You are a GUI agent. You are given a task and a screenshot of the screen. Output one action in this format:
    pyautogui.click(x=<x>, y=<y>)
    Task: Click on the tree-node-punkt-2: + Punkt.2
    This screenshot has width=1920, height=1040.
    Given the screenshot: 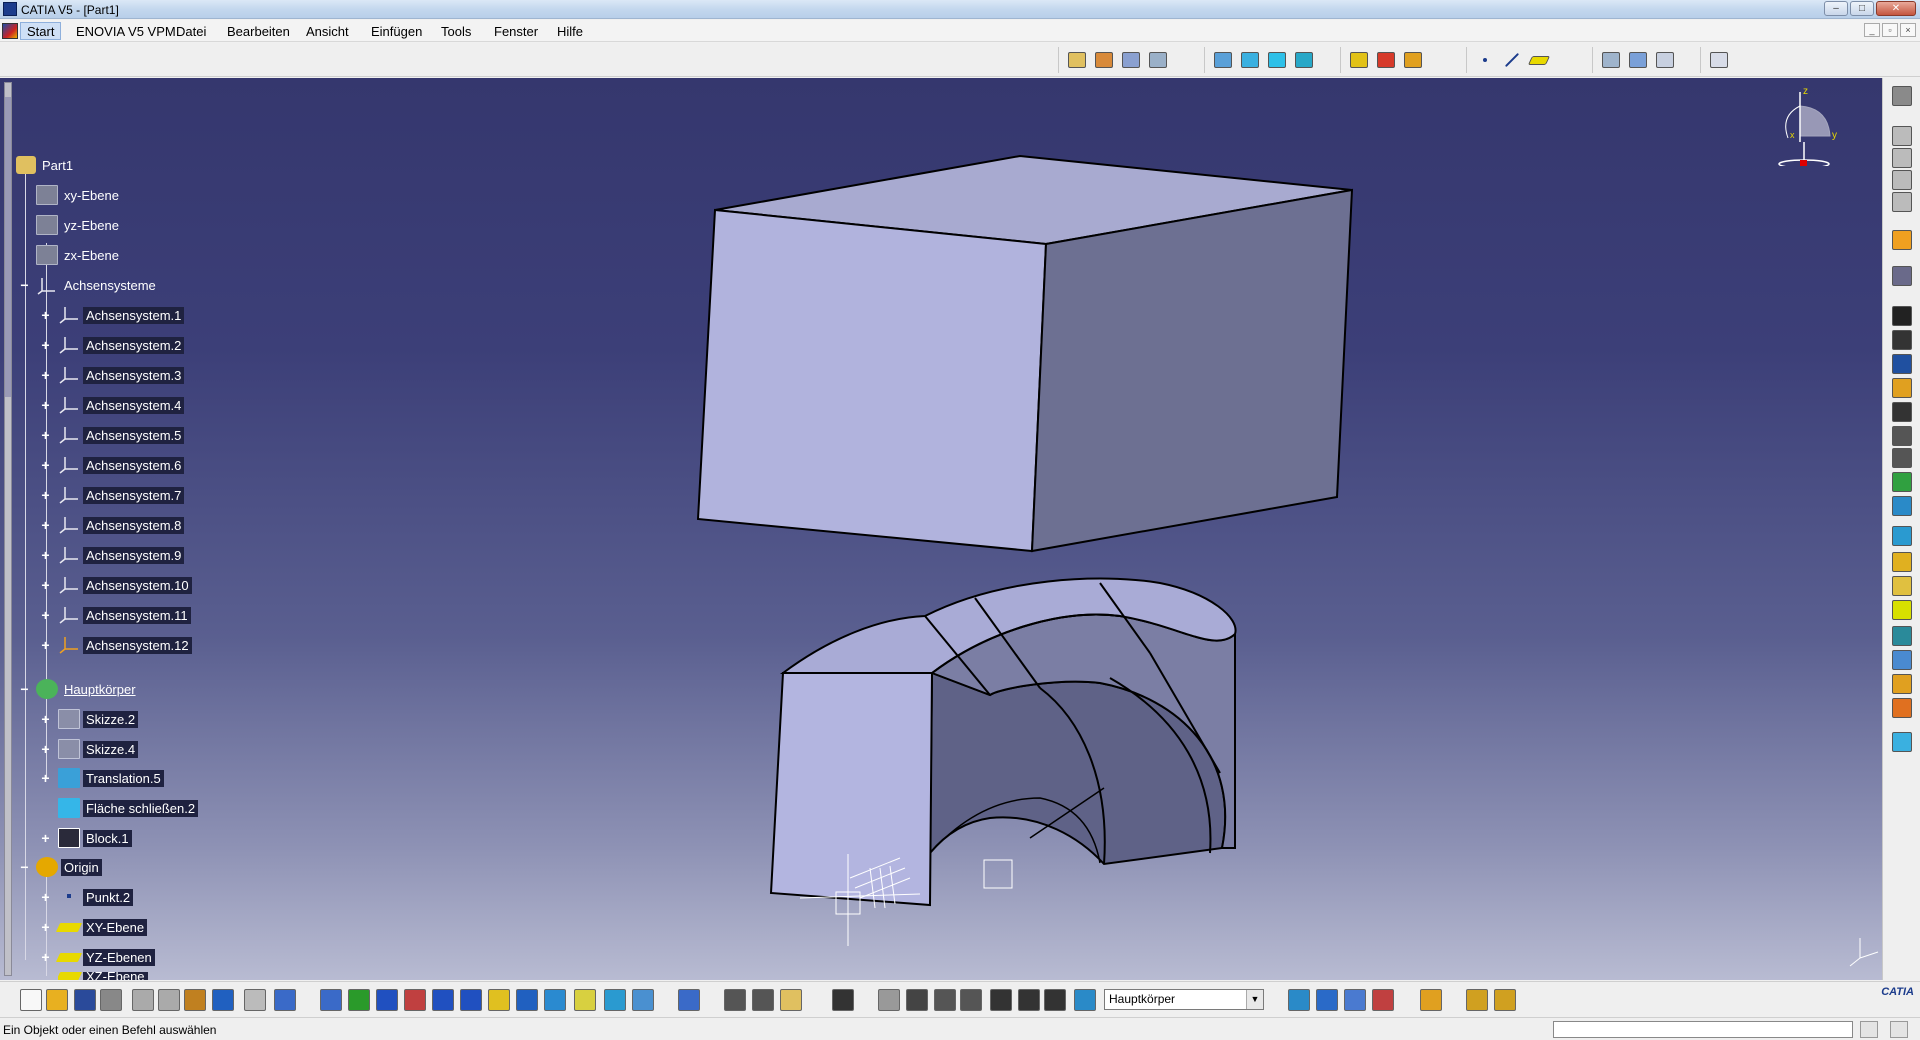 What is the action you would take?
    pyautogui.click(x=87, y=897)
    